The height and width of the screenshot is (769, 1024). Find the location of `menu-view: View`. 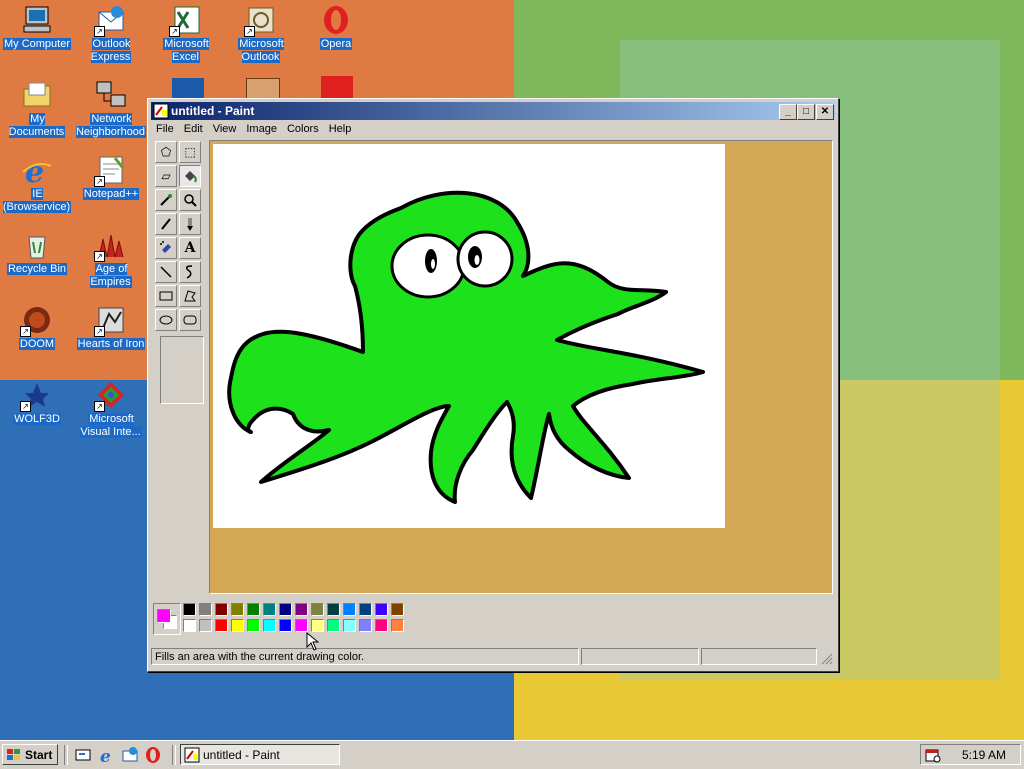

menu-view: View is located at coordinates (225, 129).